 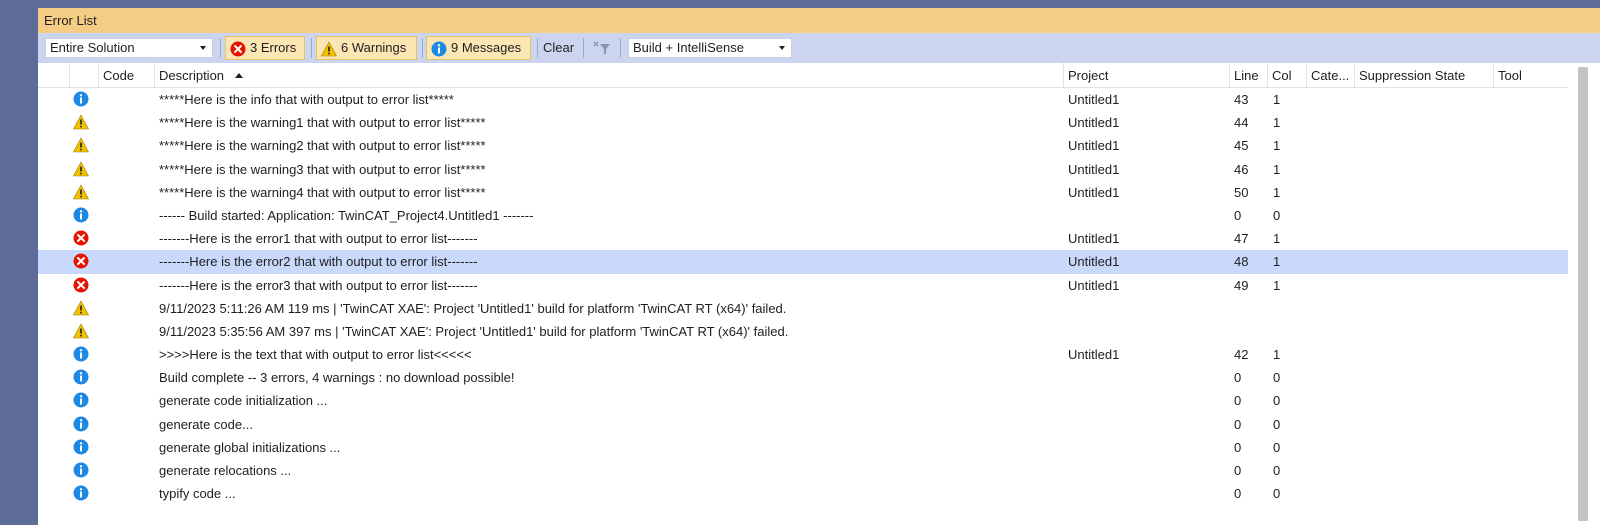 What do you see at coordinates (803, 493) in the screenshot?
I see `error-list-row: typify code ... 0 0` at bounding box center [803, 493].